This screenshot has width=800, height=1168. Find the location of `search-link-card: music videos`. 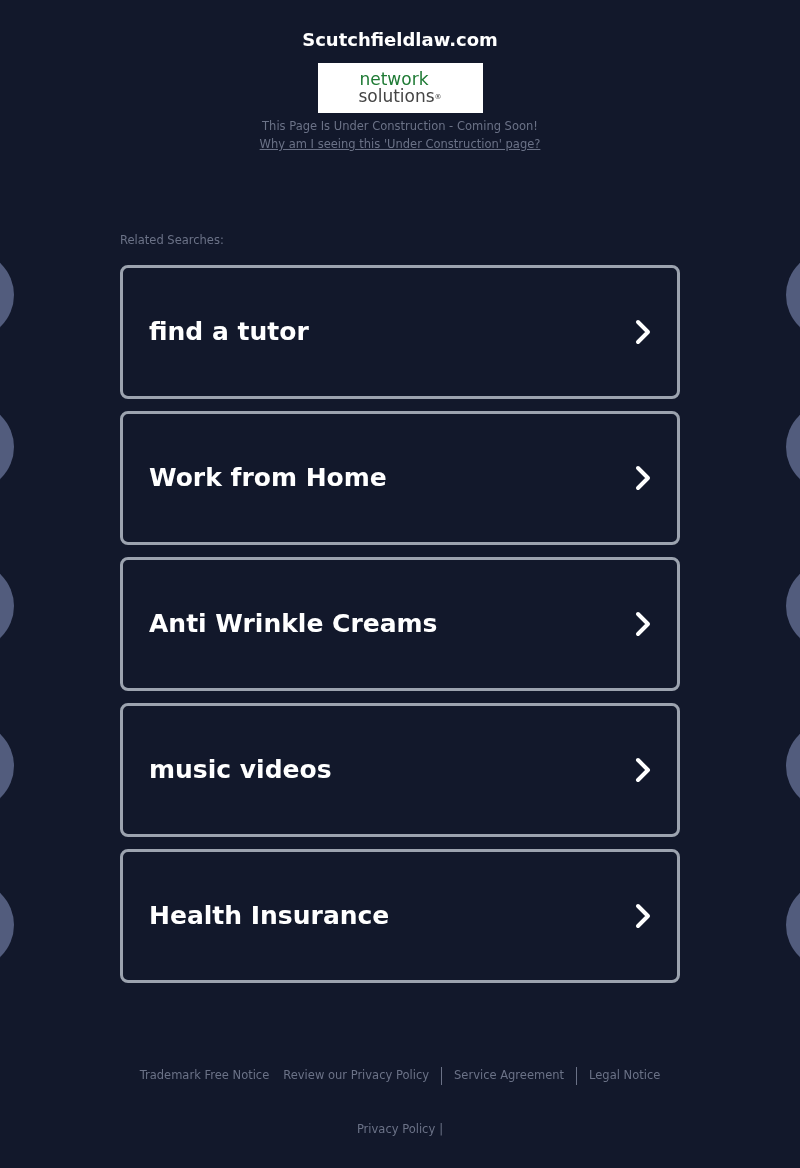

search-link-card: music videos is located at coordinates (400, 770).